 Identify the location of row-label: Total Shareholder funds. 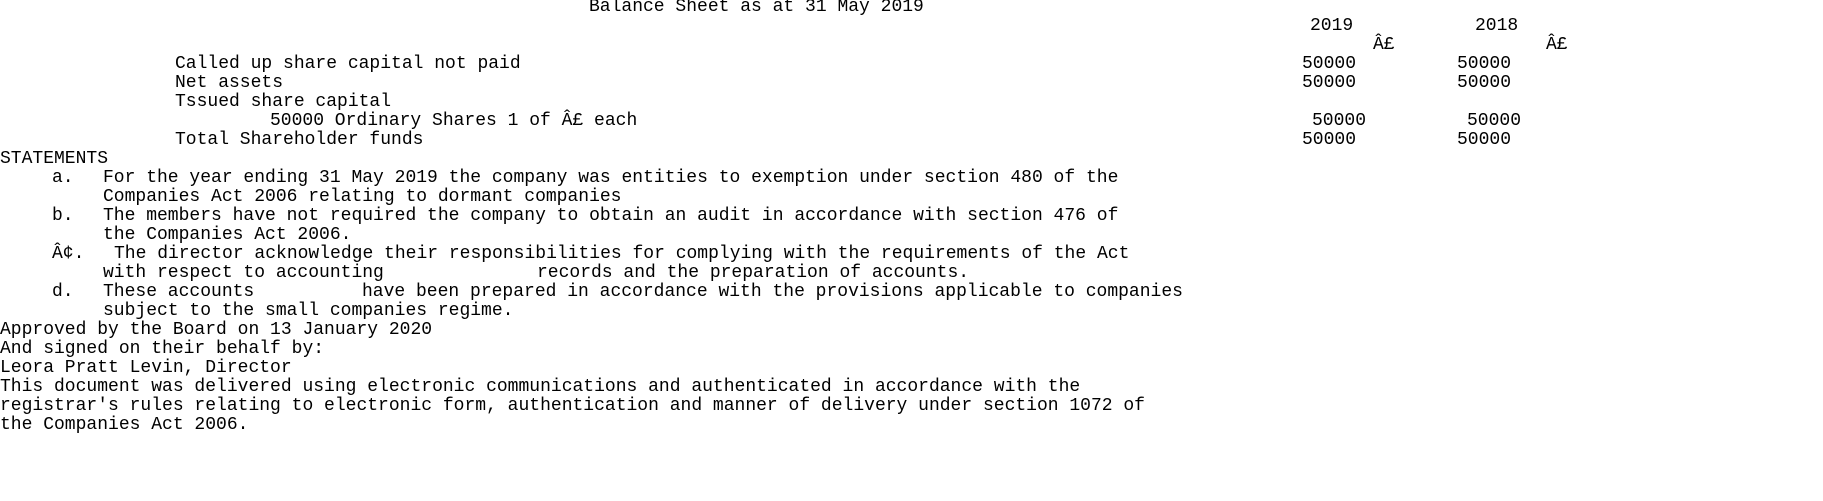
(299, 140).